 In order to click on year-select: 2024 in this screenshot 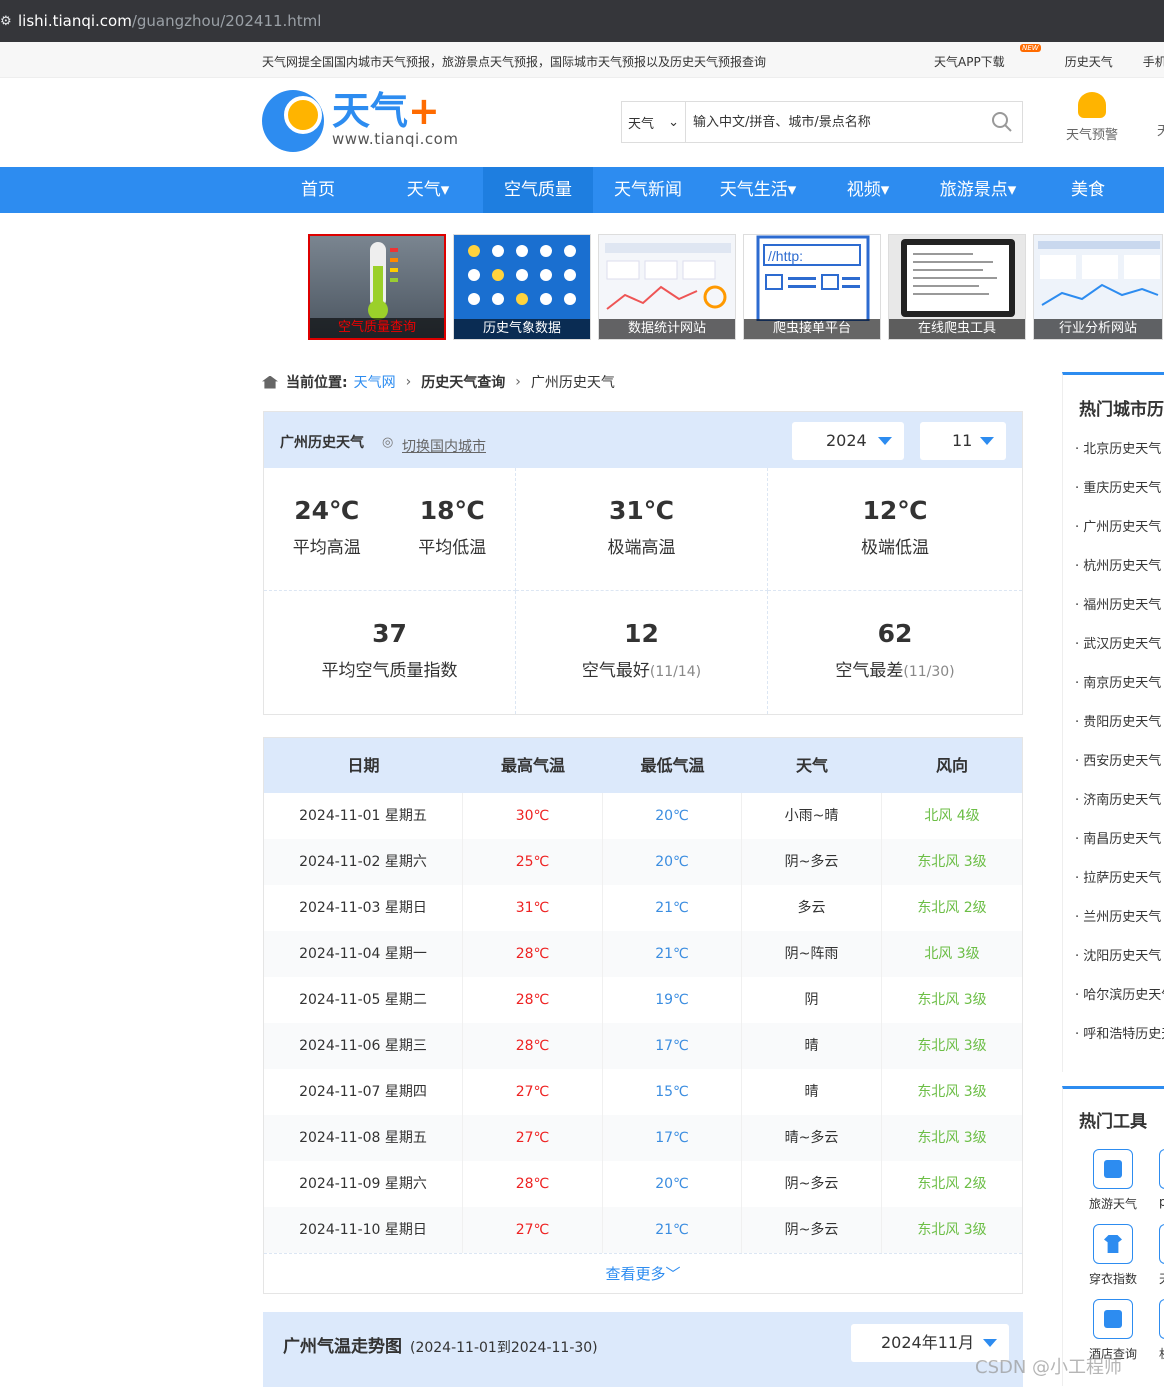, I will do `click(848, 441)`.